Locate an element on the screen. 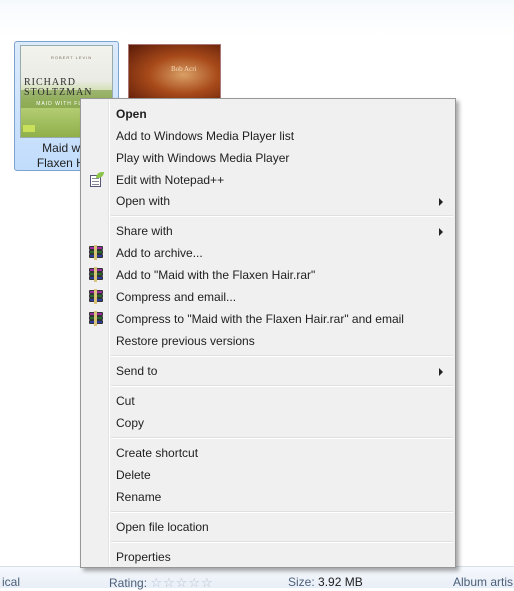  menu-item-properties: Properties is located at coordinates (268, 557).